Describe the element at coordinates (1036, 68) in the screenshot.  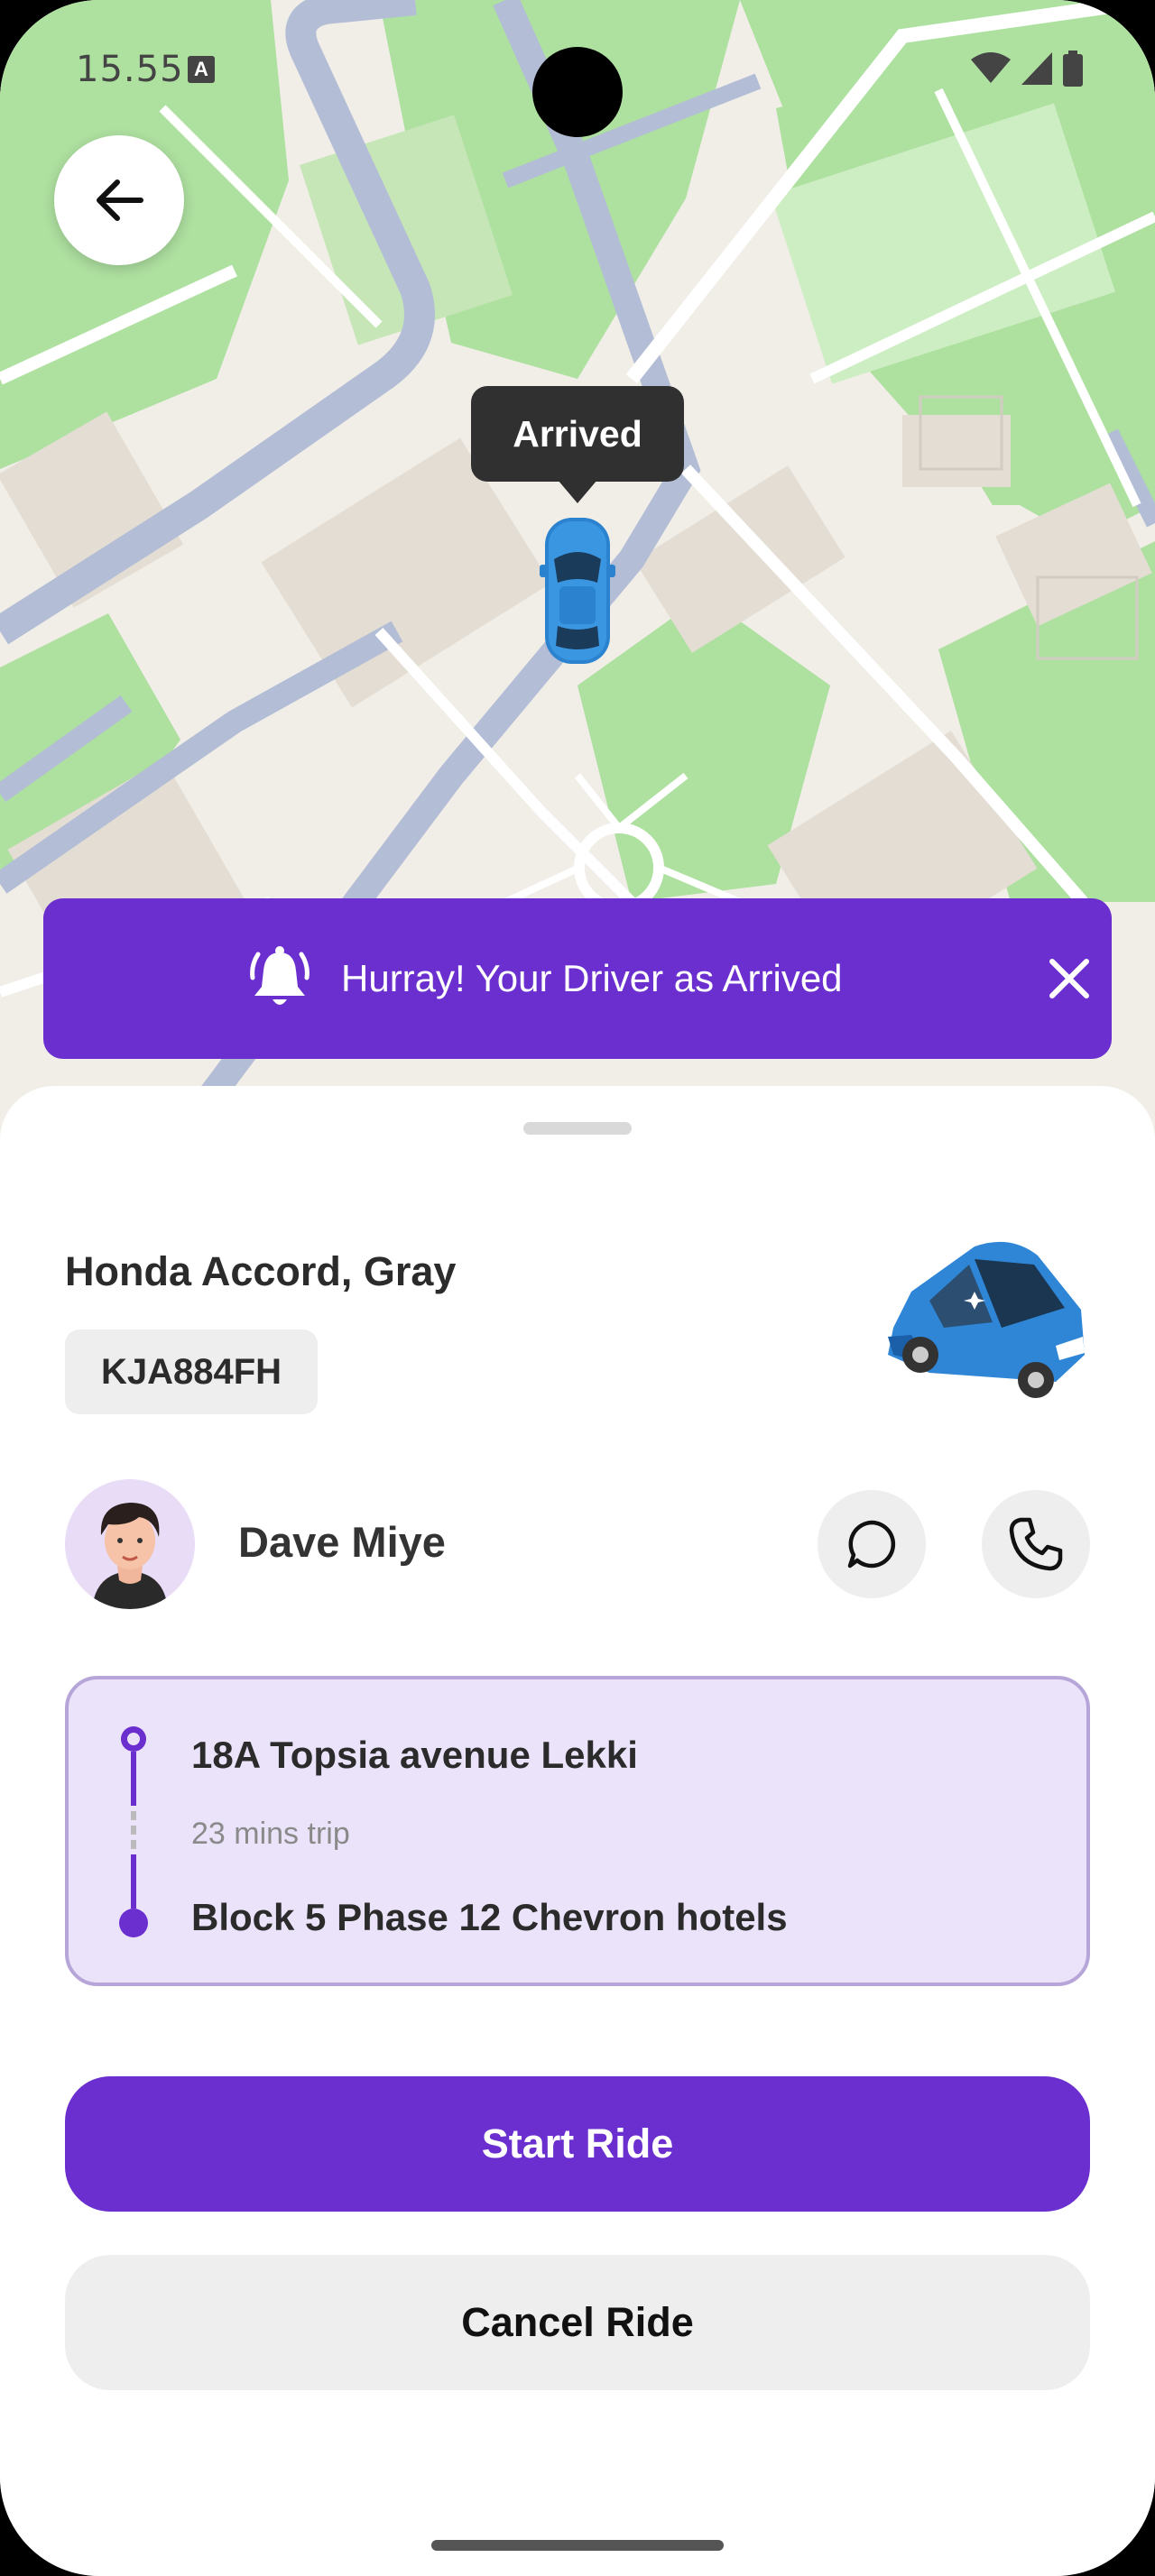
I see `signal-icon` at that location.